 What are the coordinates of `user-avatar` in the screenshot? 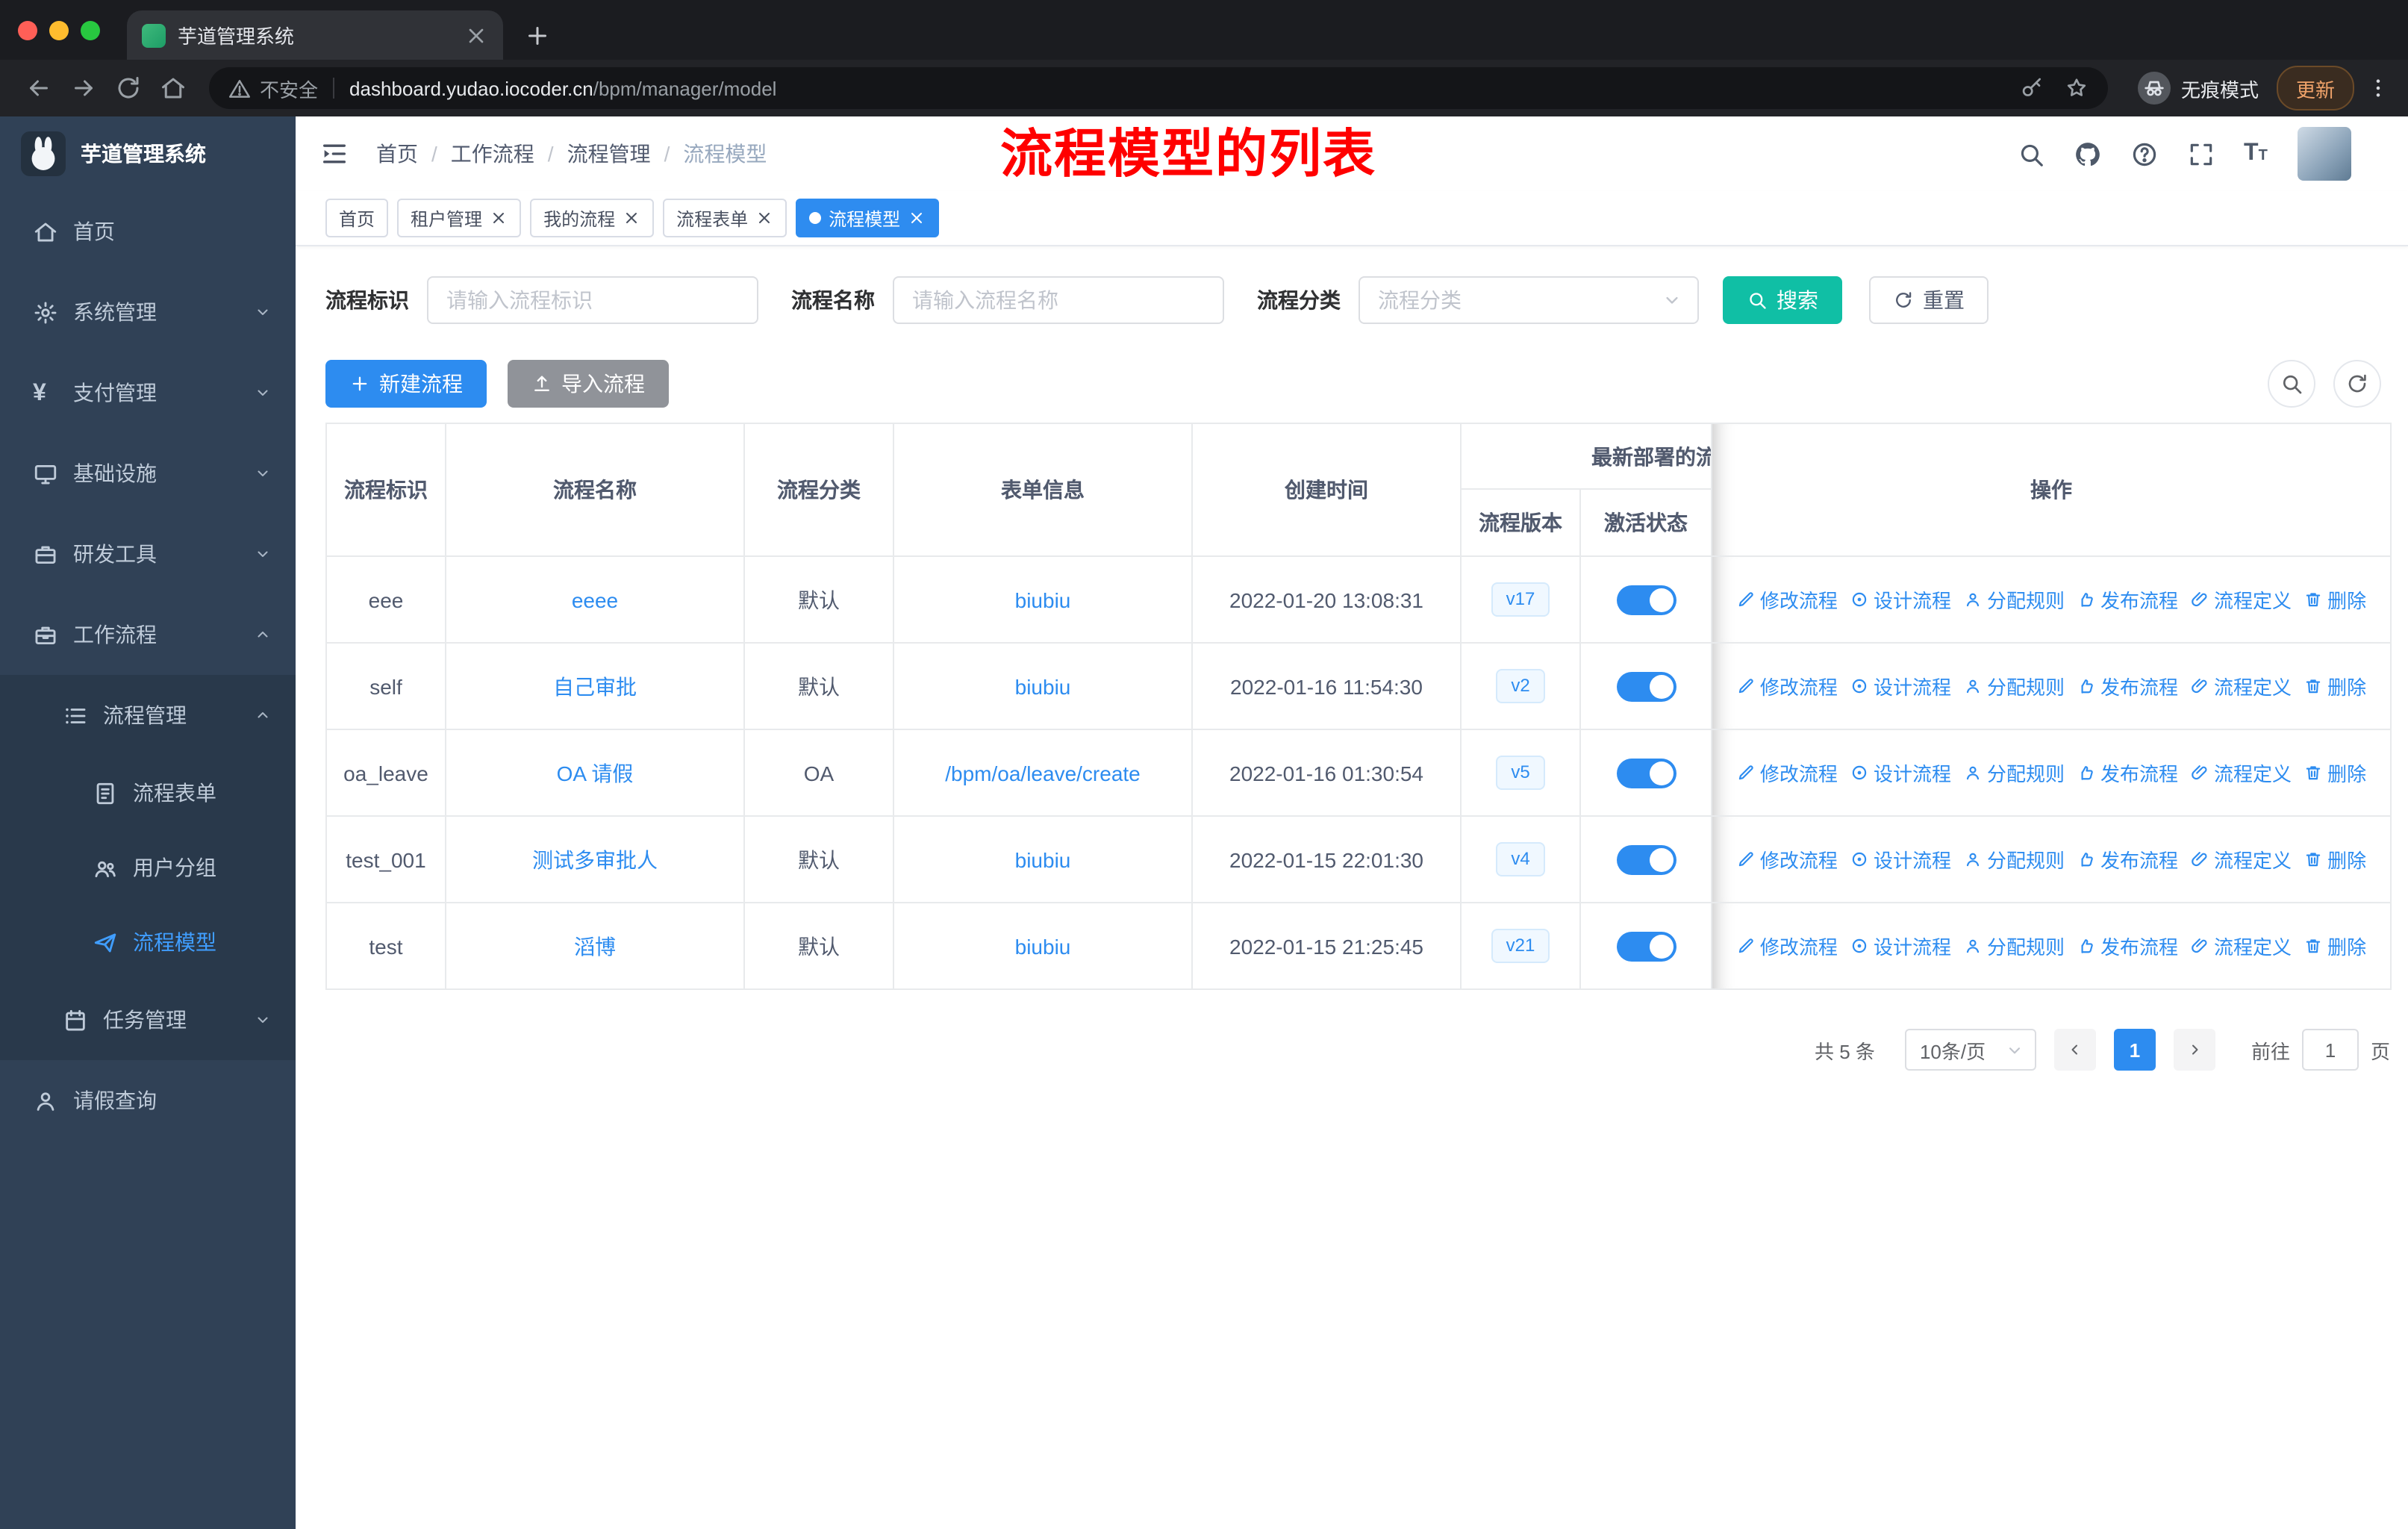 It's located at (2324, 154).